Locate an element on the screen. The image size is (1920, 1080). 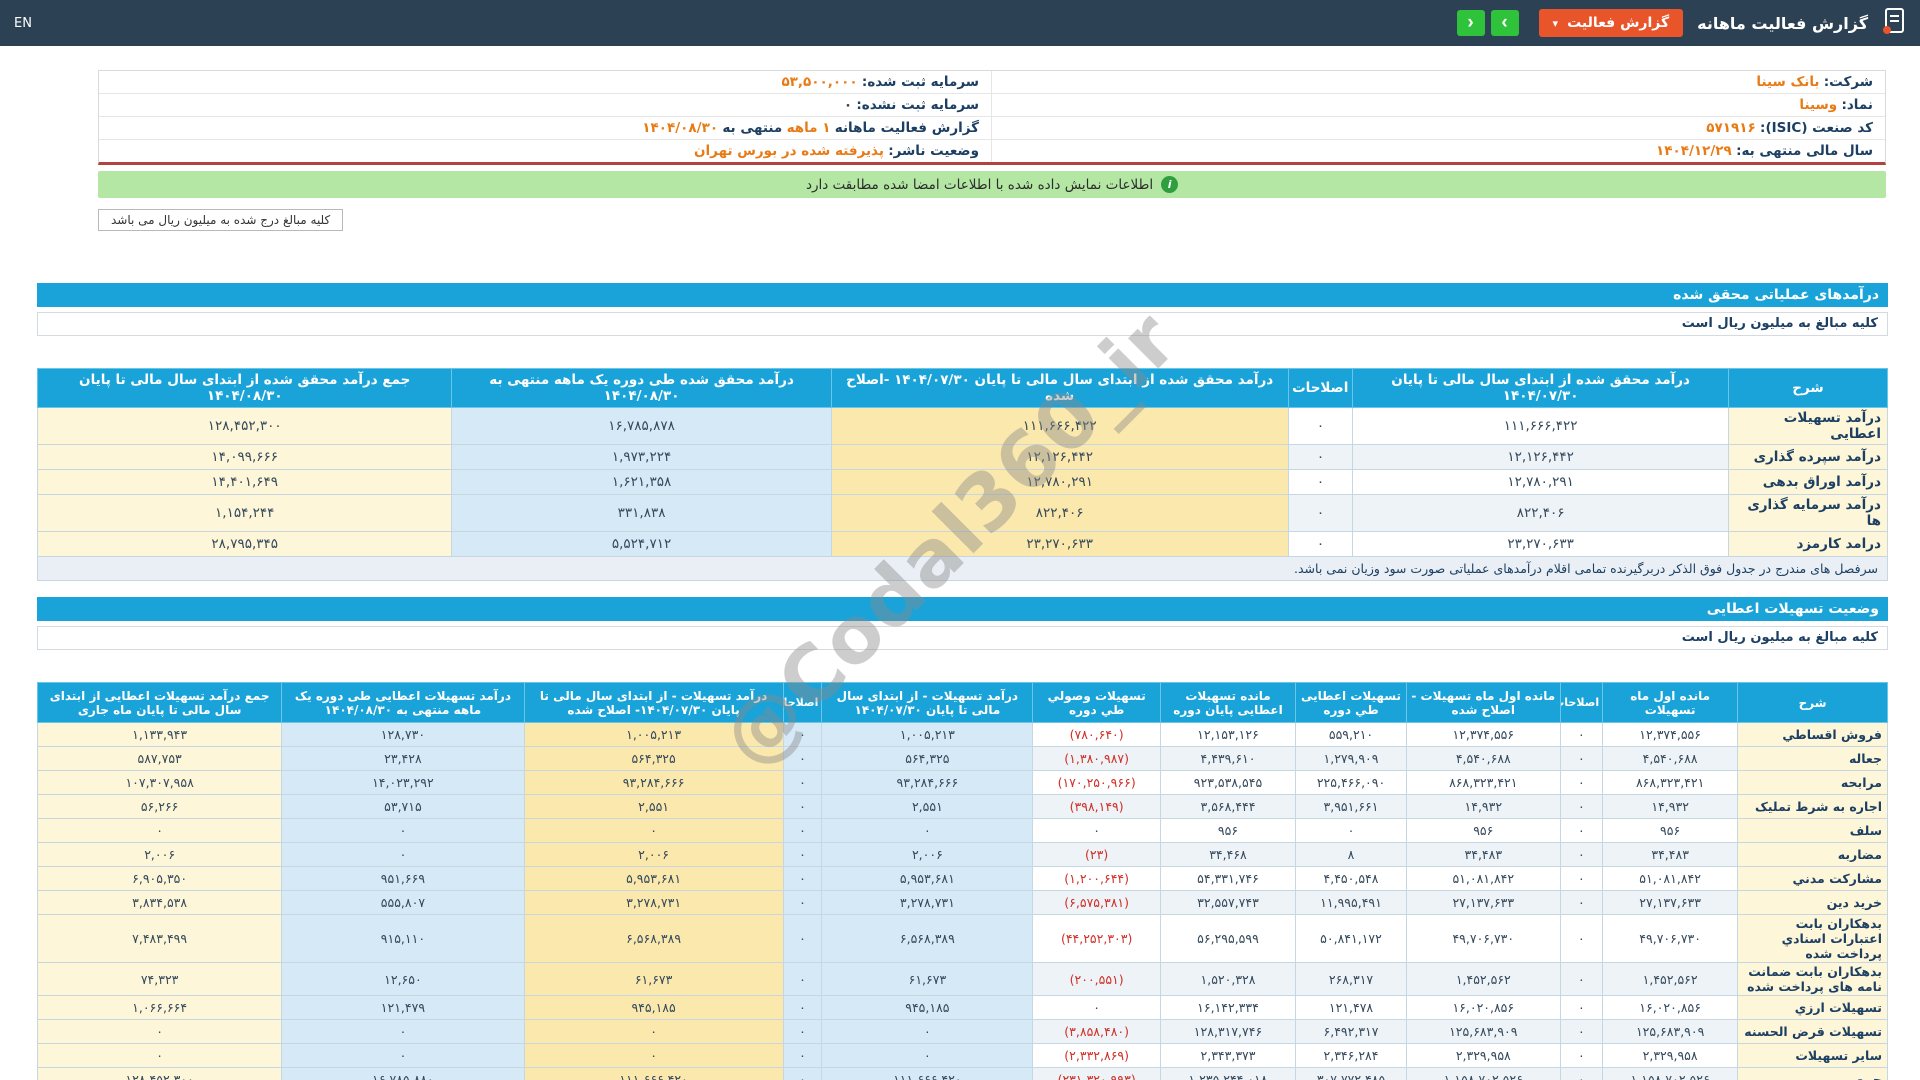
value-cell: (۱,۳۸۰,۹۸۷) is located at coordinates (1096, 758).